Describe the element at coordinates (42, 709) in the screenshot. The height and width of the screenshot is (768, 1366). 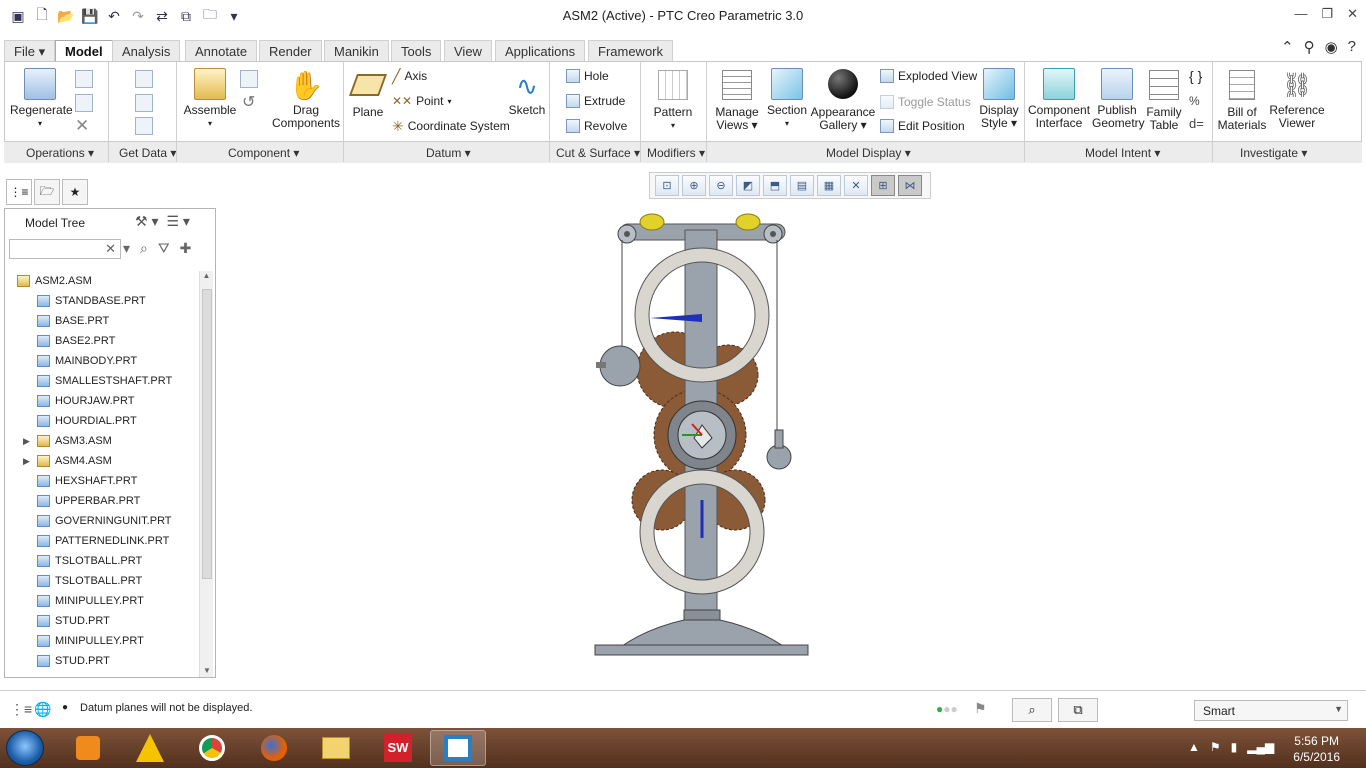
I see `show-browser-icon: 🌐` at that location.